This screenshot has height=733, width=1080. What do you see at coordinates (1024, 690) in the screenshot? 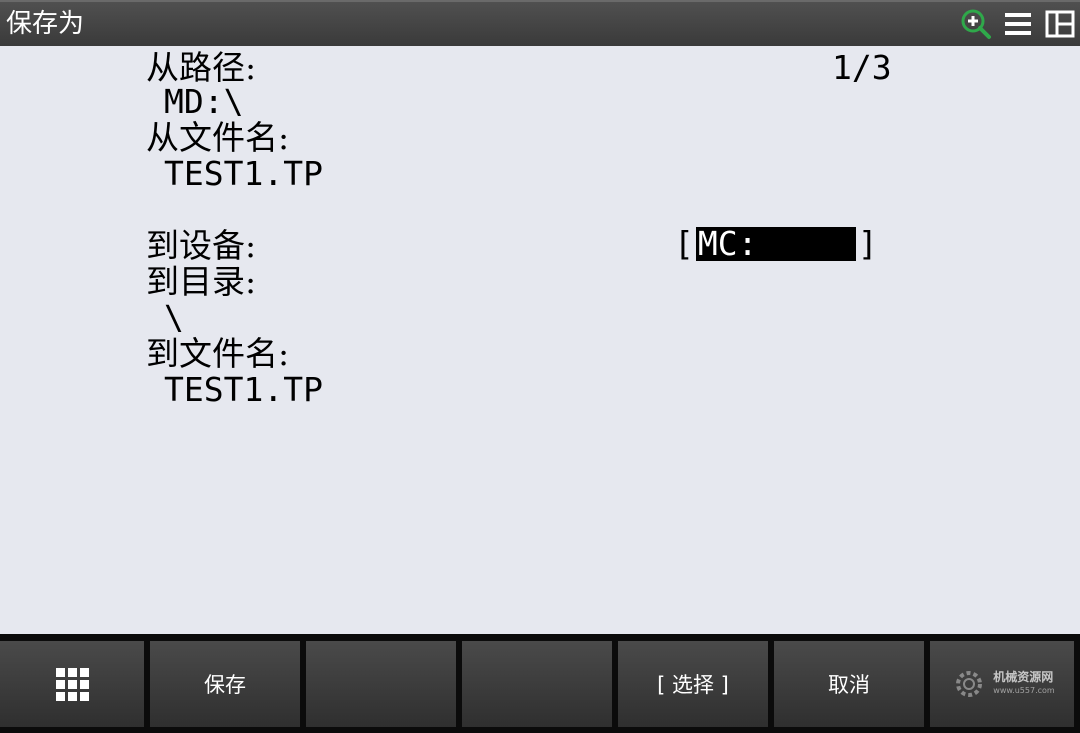
I see `watermark-sub: www.u557.com` at bounding box center [1024, 690].